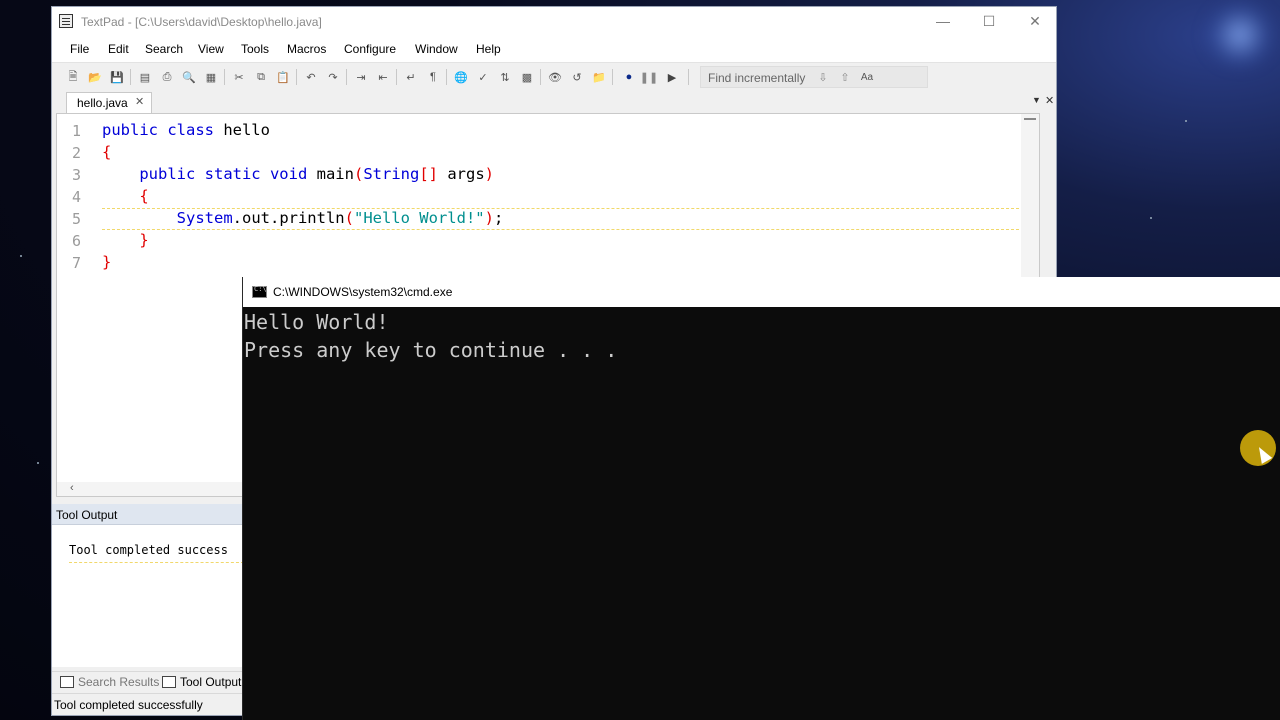 This screenshot has height=720, width=1280. What do you see at coordinates (505, 77) in the screenshot?
I see `sort-icon: ⇅` at bounding box center [505, 77].